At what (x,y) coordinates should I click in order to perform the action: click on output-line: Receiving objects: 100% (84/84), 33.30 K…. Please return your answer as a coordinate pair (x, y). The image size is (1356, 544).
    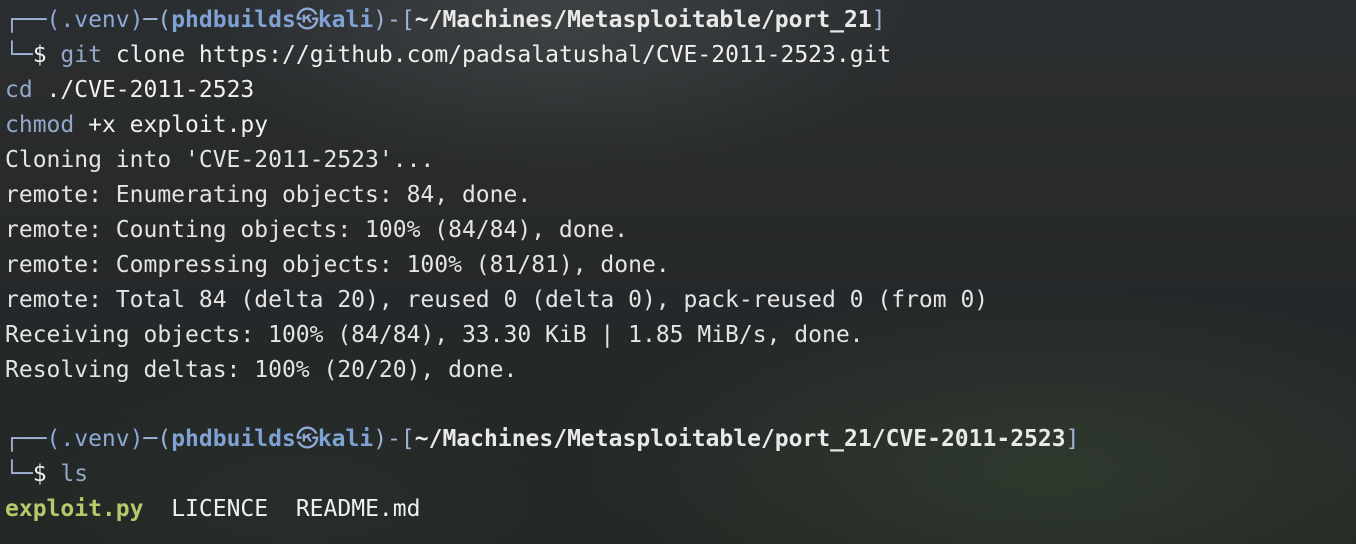
    Looking at the image, I should click on (434, 335).